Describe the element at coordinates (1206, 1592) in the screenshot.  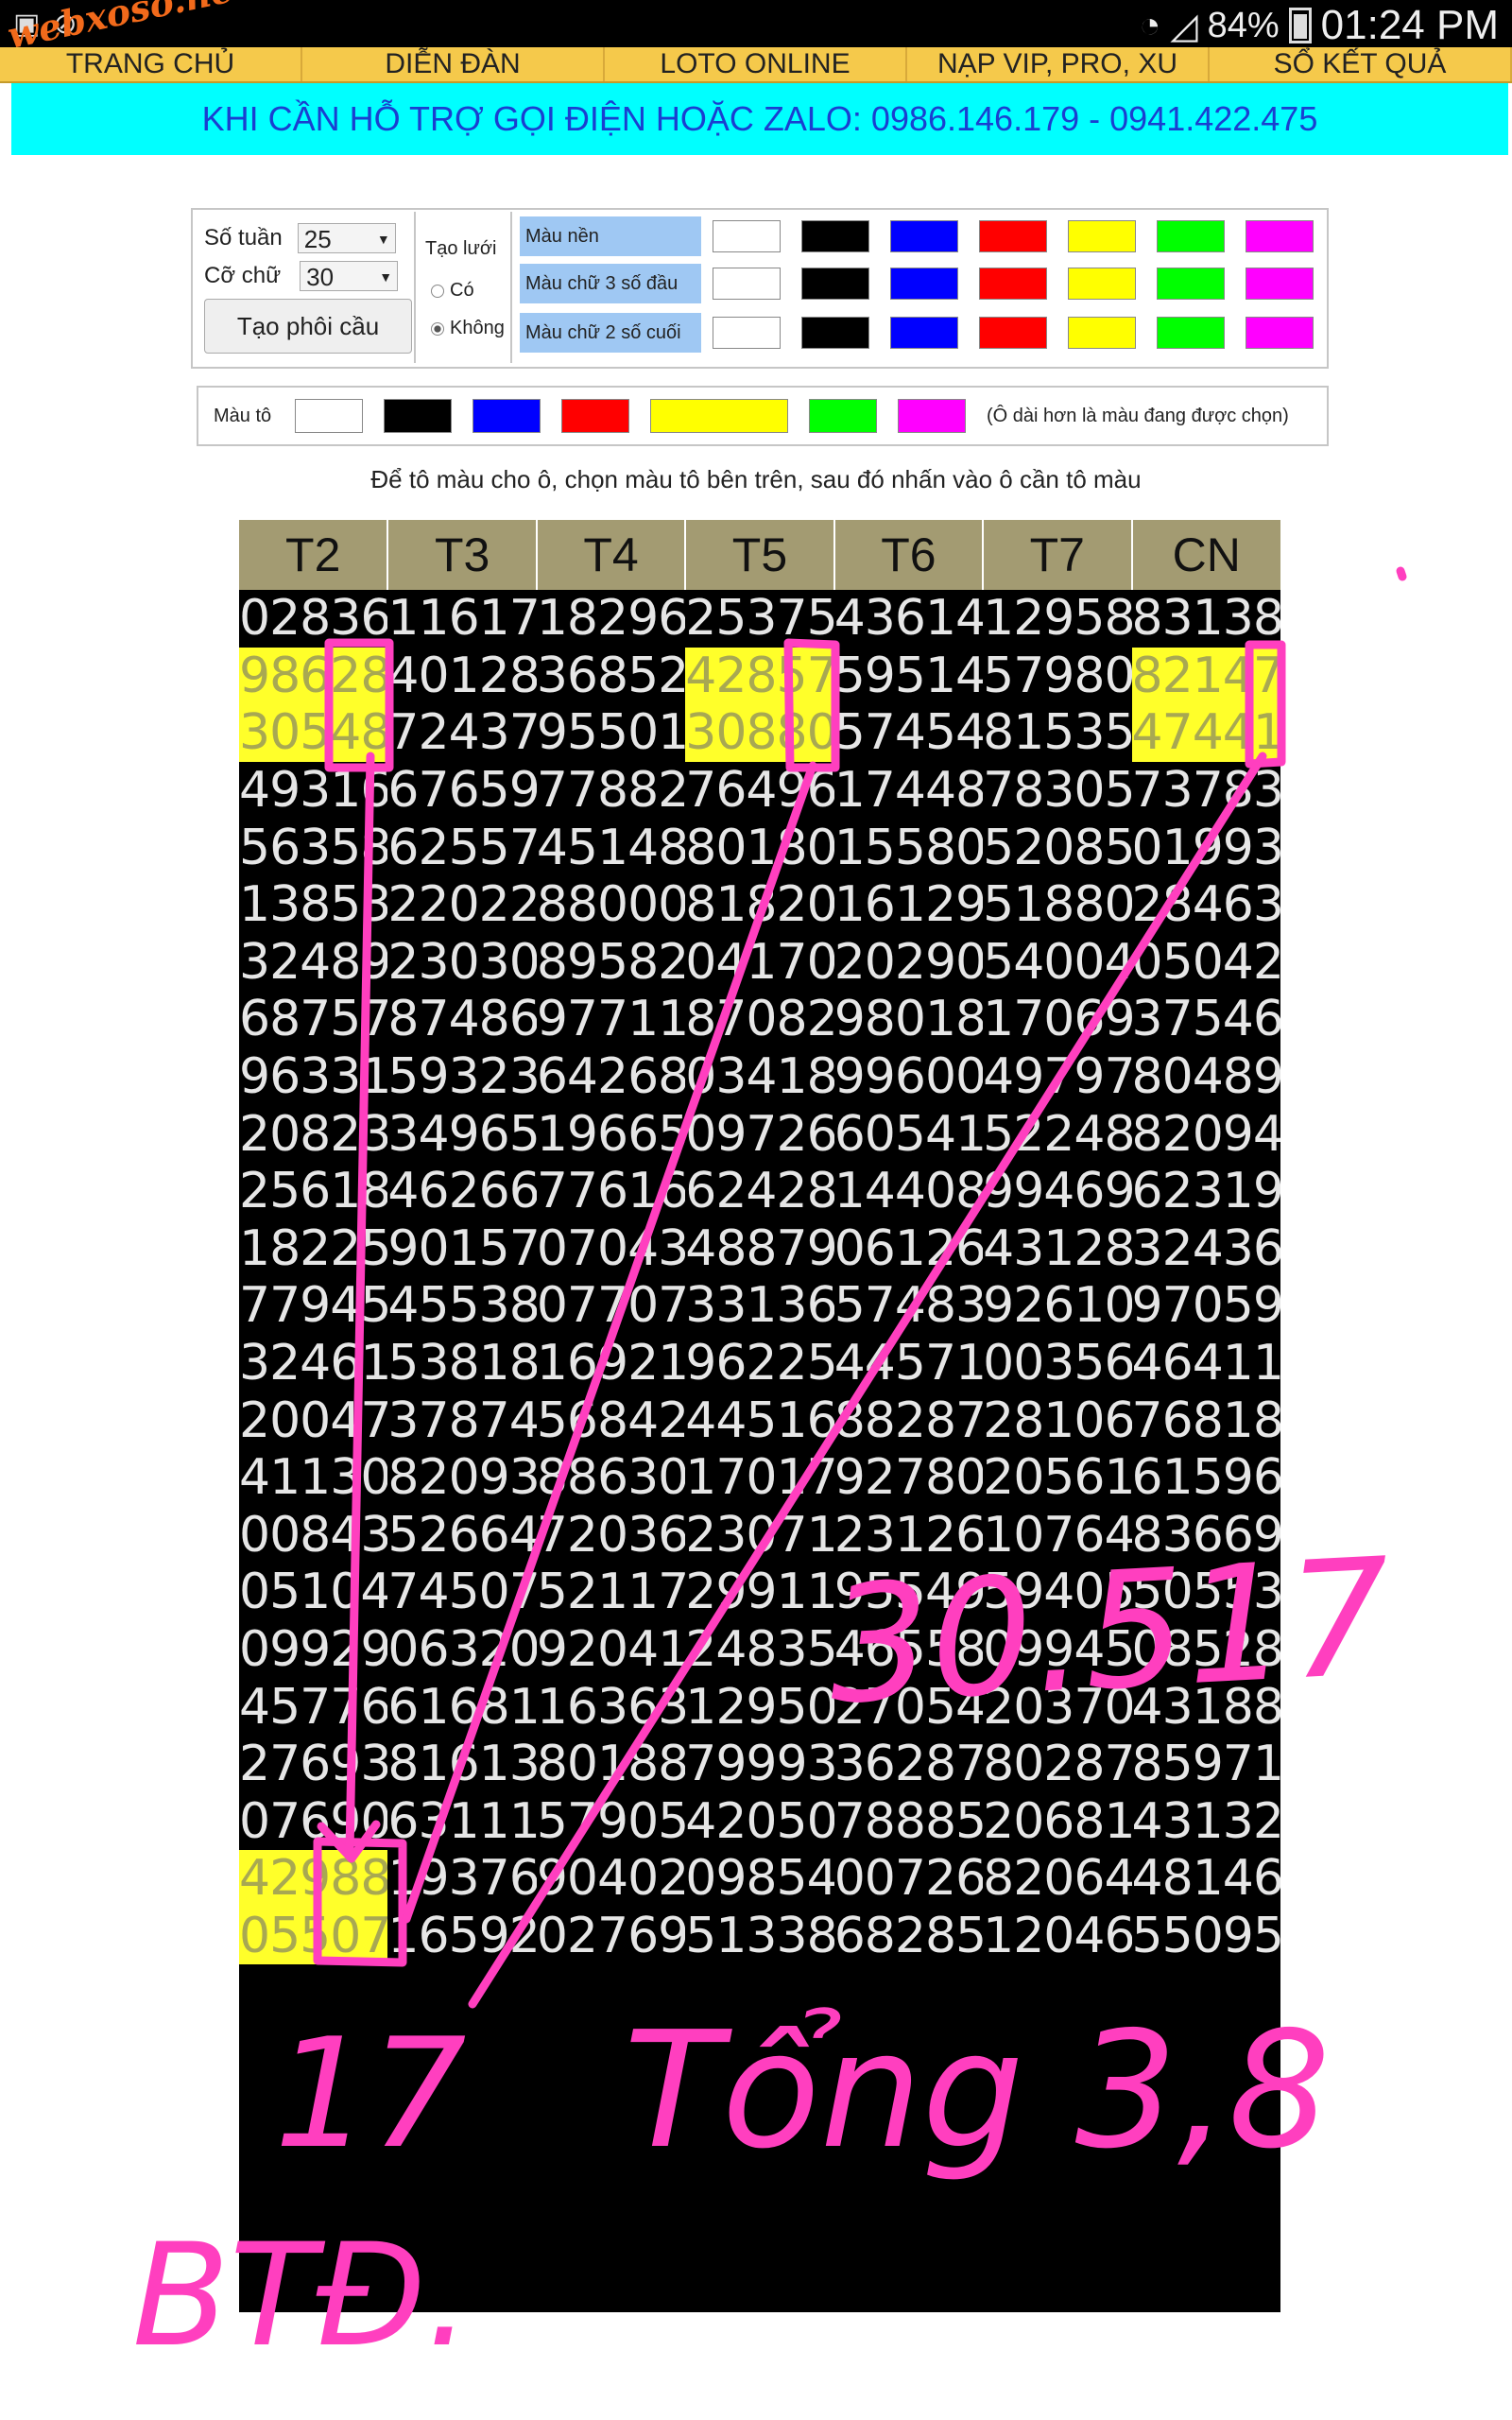
I see `grid-cell: 50553` at that location.